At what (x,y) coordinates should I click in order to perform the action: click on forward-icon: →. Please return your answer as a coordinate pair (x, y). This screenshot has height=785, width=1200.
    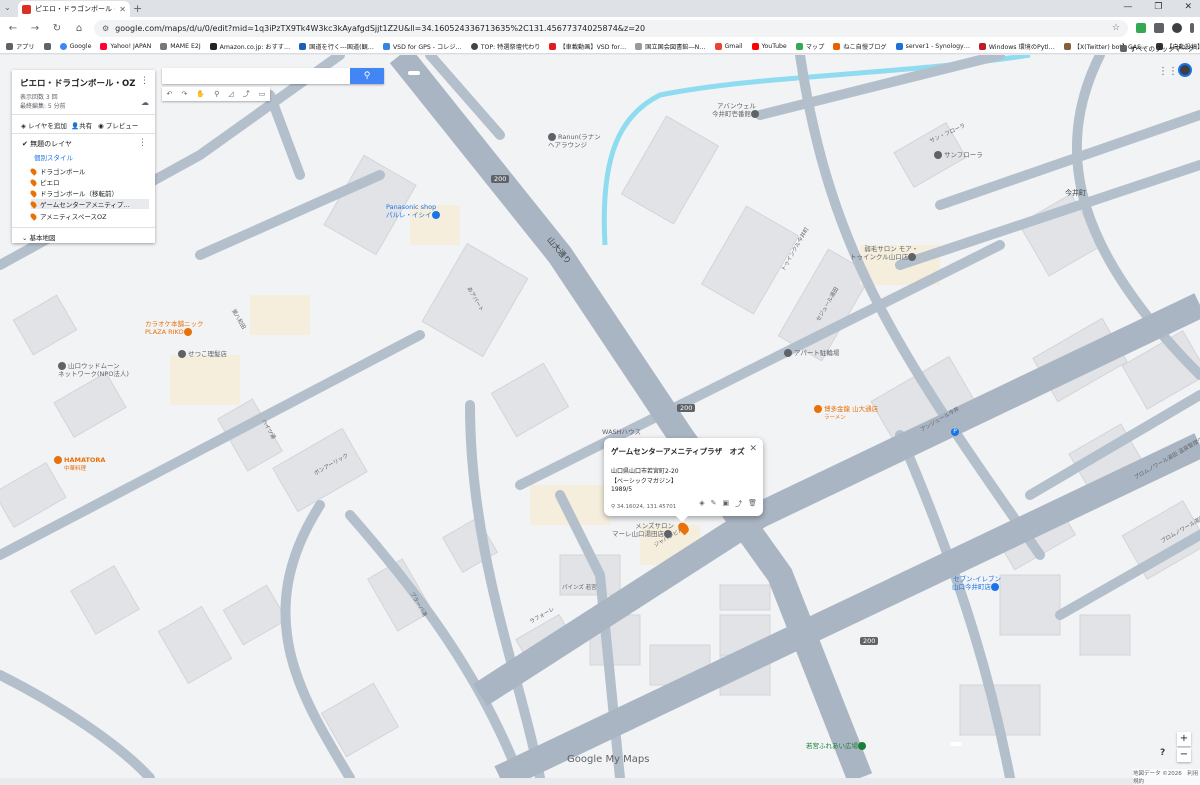
    Looking at the image, I should click on (35, 28).